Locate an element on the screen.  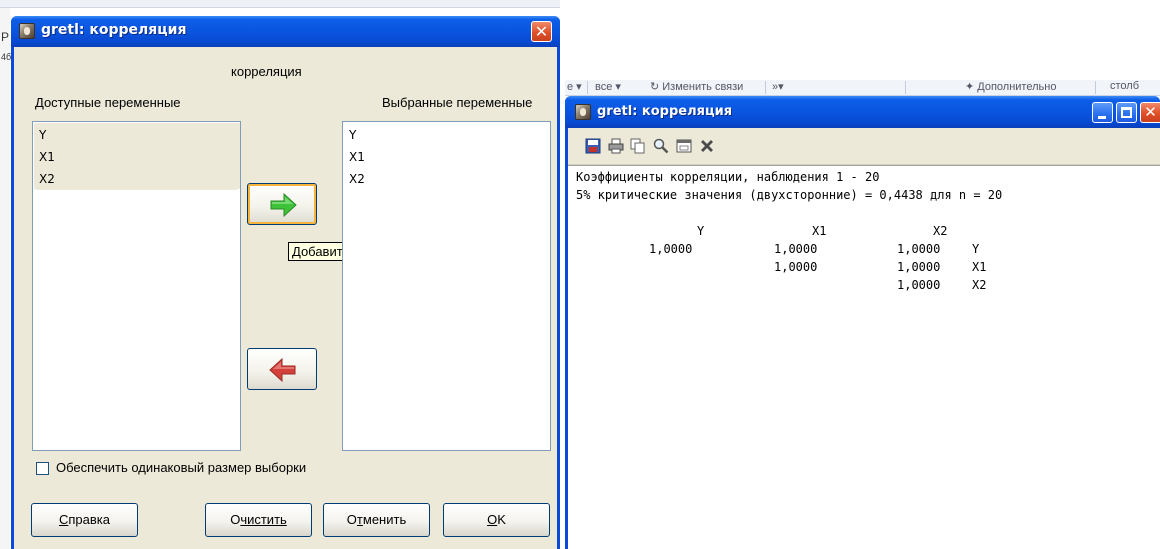
row-label: X1 is located at coordinates (979, 267).